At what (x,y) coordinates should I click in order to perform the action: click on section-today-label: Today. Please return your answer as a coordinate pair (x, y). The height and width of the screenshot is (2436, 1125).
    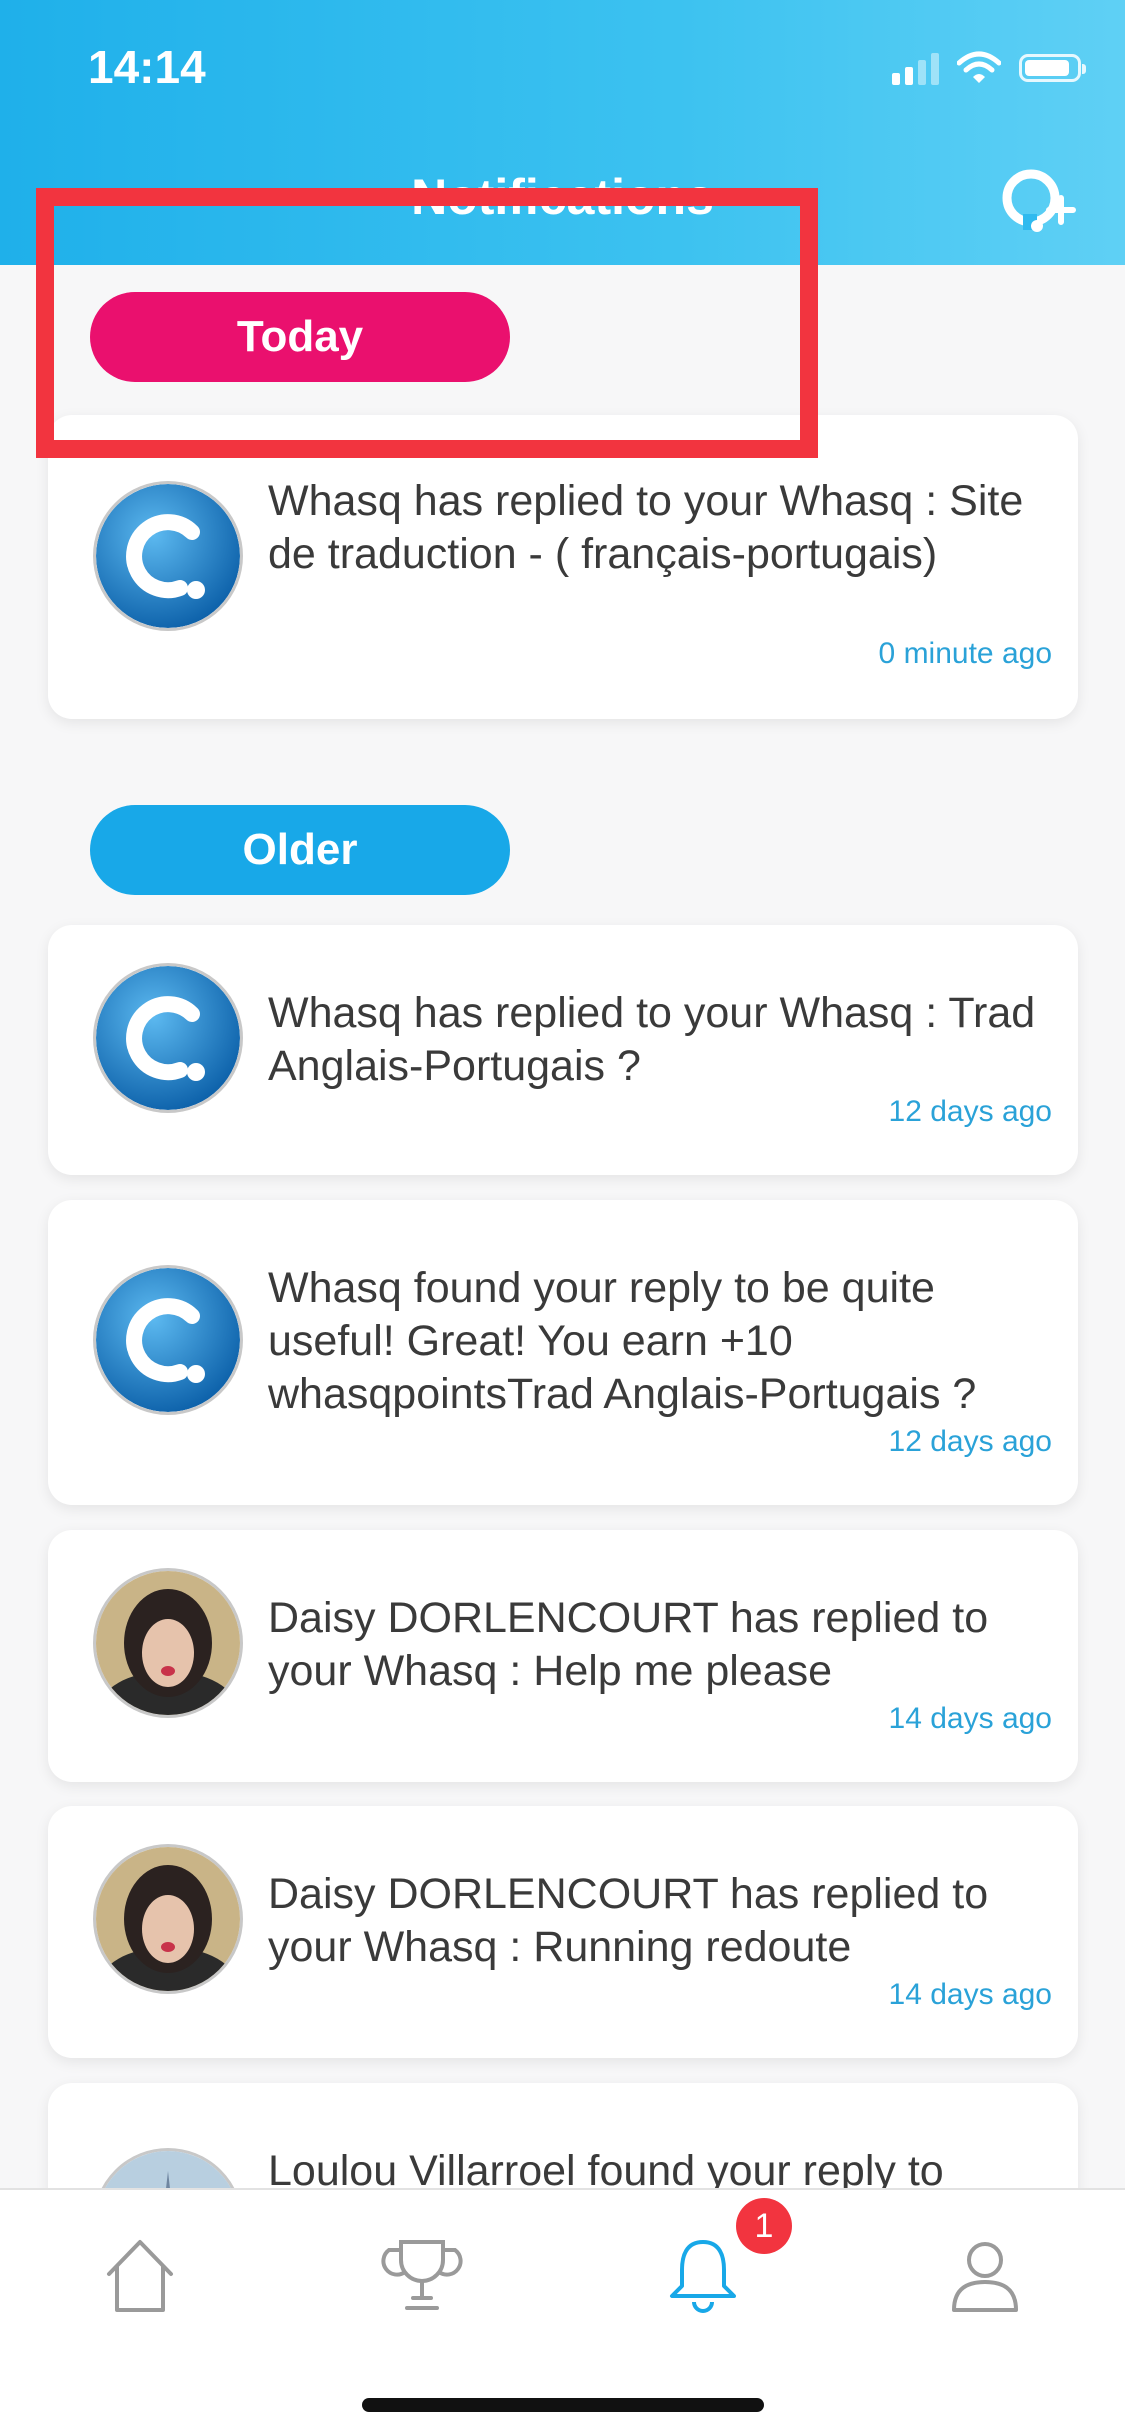
    Looking at the image, I should click on (300, 337).